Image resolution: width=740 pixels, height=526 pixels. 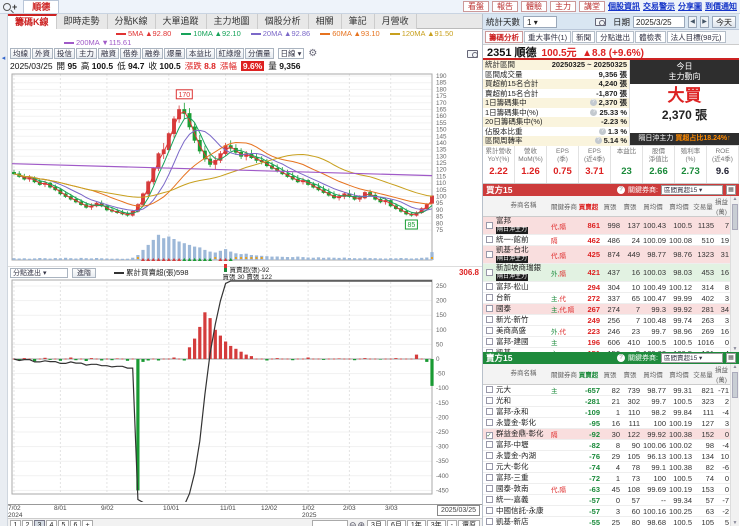 I want to click on chart-toggle-借券: 借券, so click(x=130, y=53).